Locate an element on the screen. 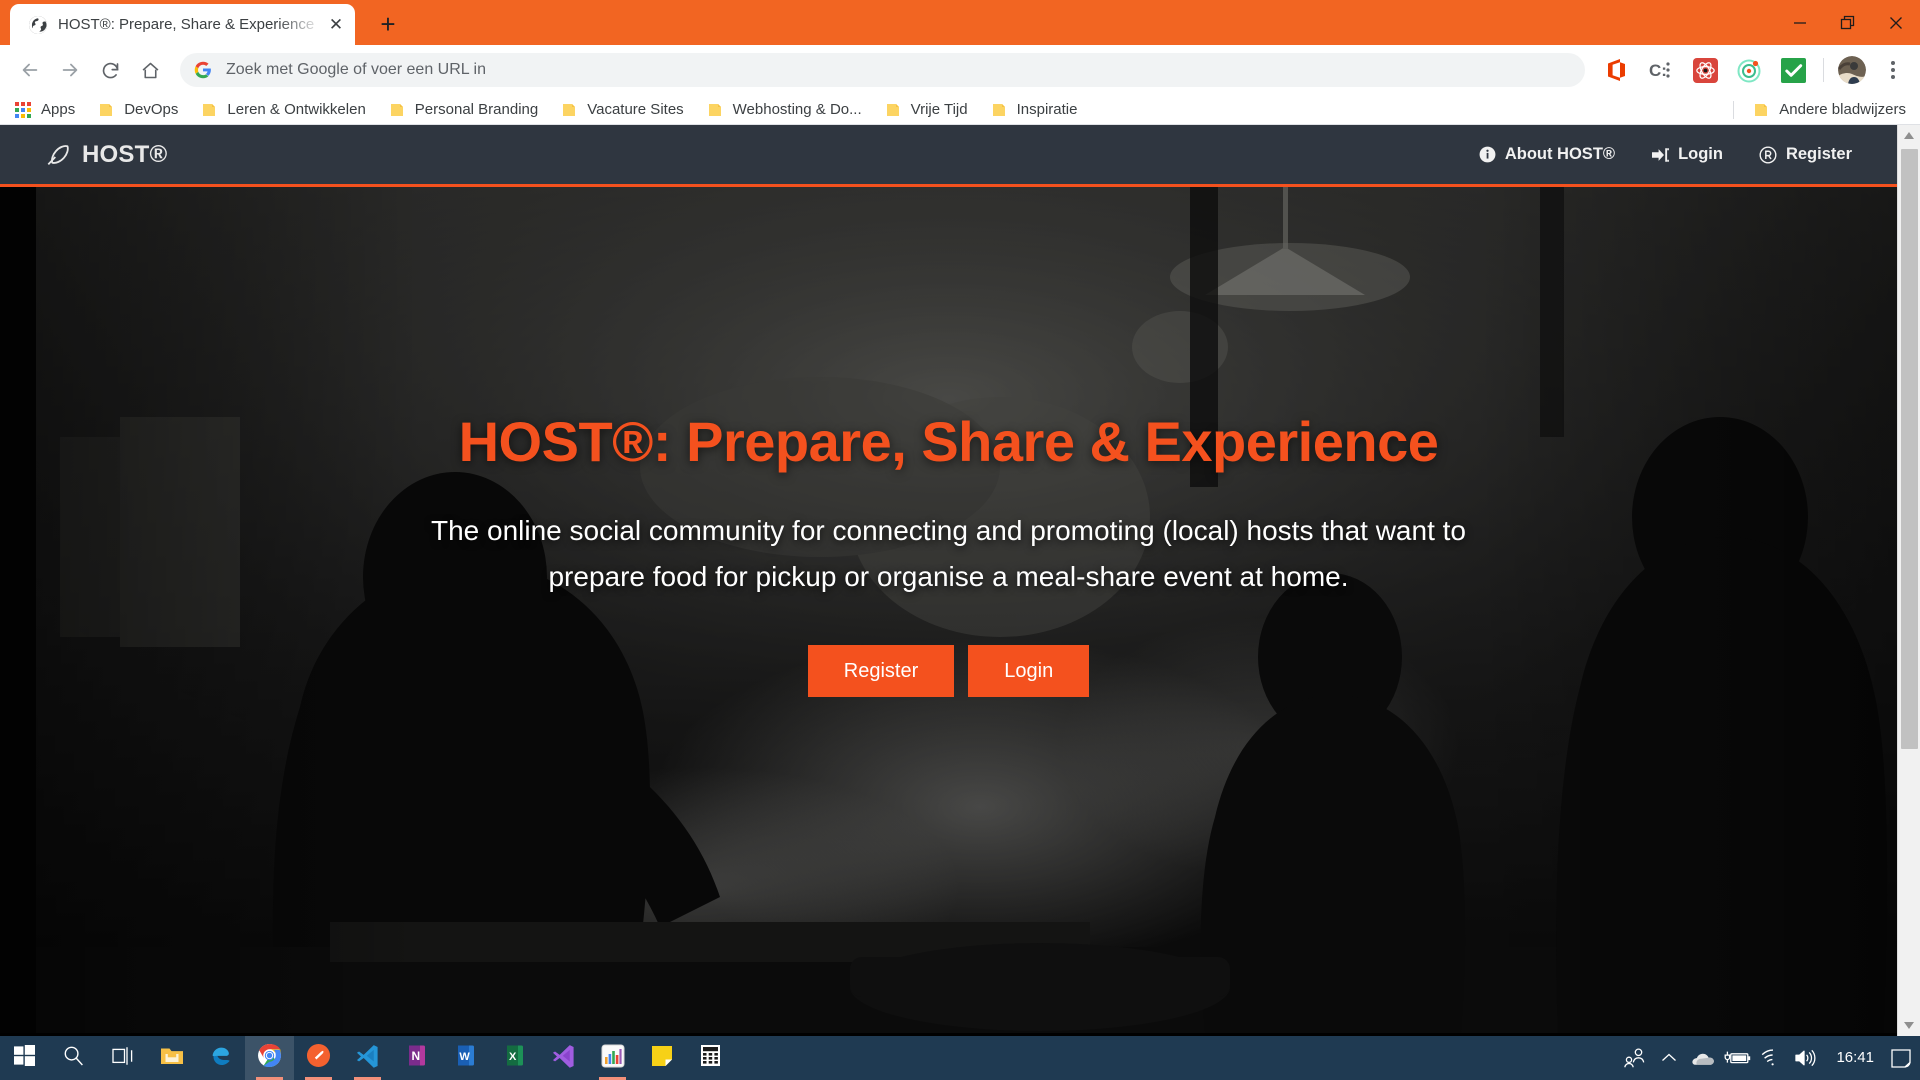  svg-text: W is located at coordinates (464, 1057).